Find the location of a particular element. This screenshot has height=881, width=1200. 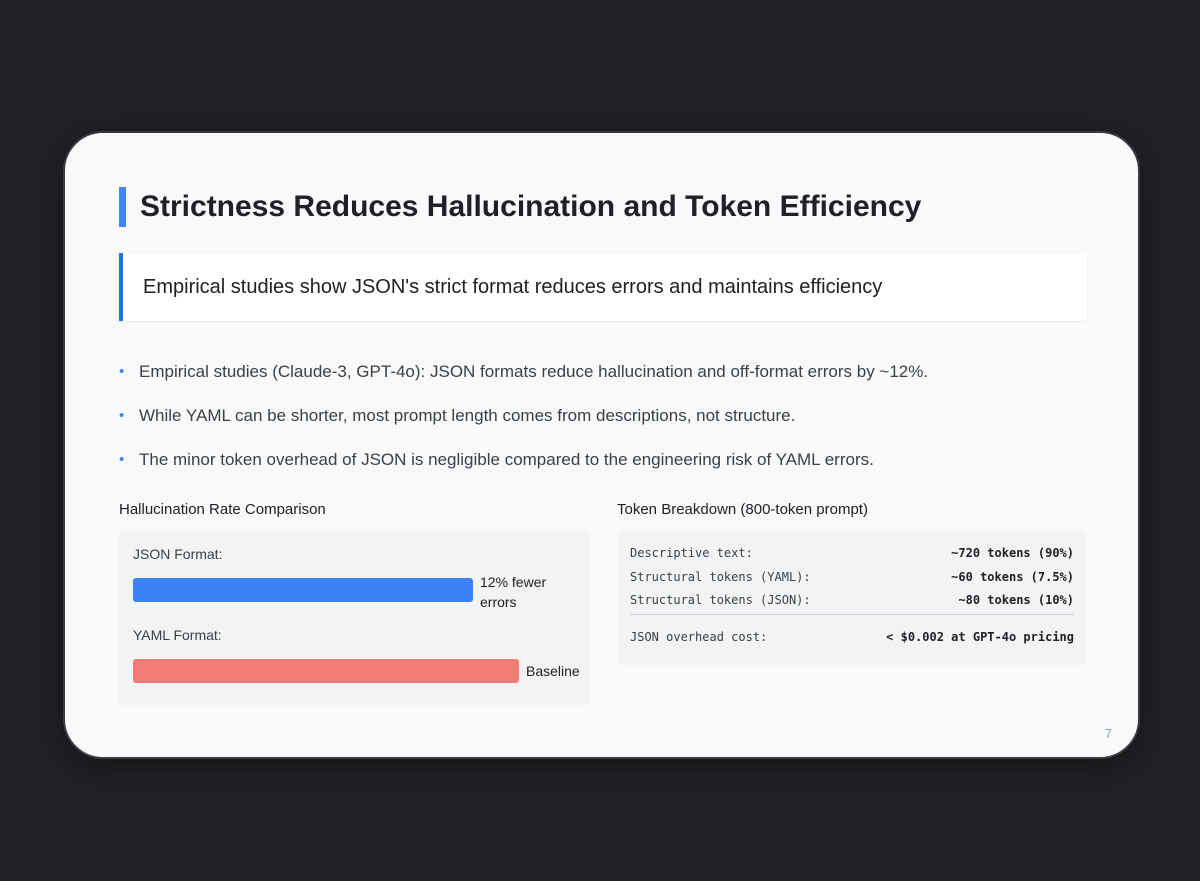

token-row-value: ~720 tokens (90%) is located at coordinates (1012, 553).